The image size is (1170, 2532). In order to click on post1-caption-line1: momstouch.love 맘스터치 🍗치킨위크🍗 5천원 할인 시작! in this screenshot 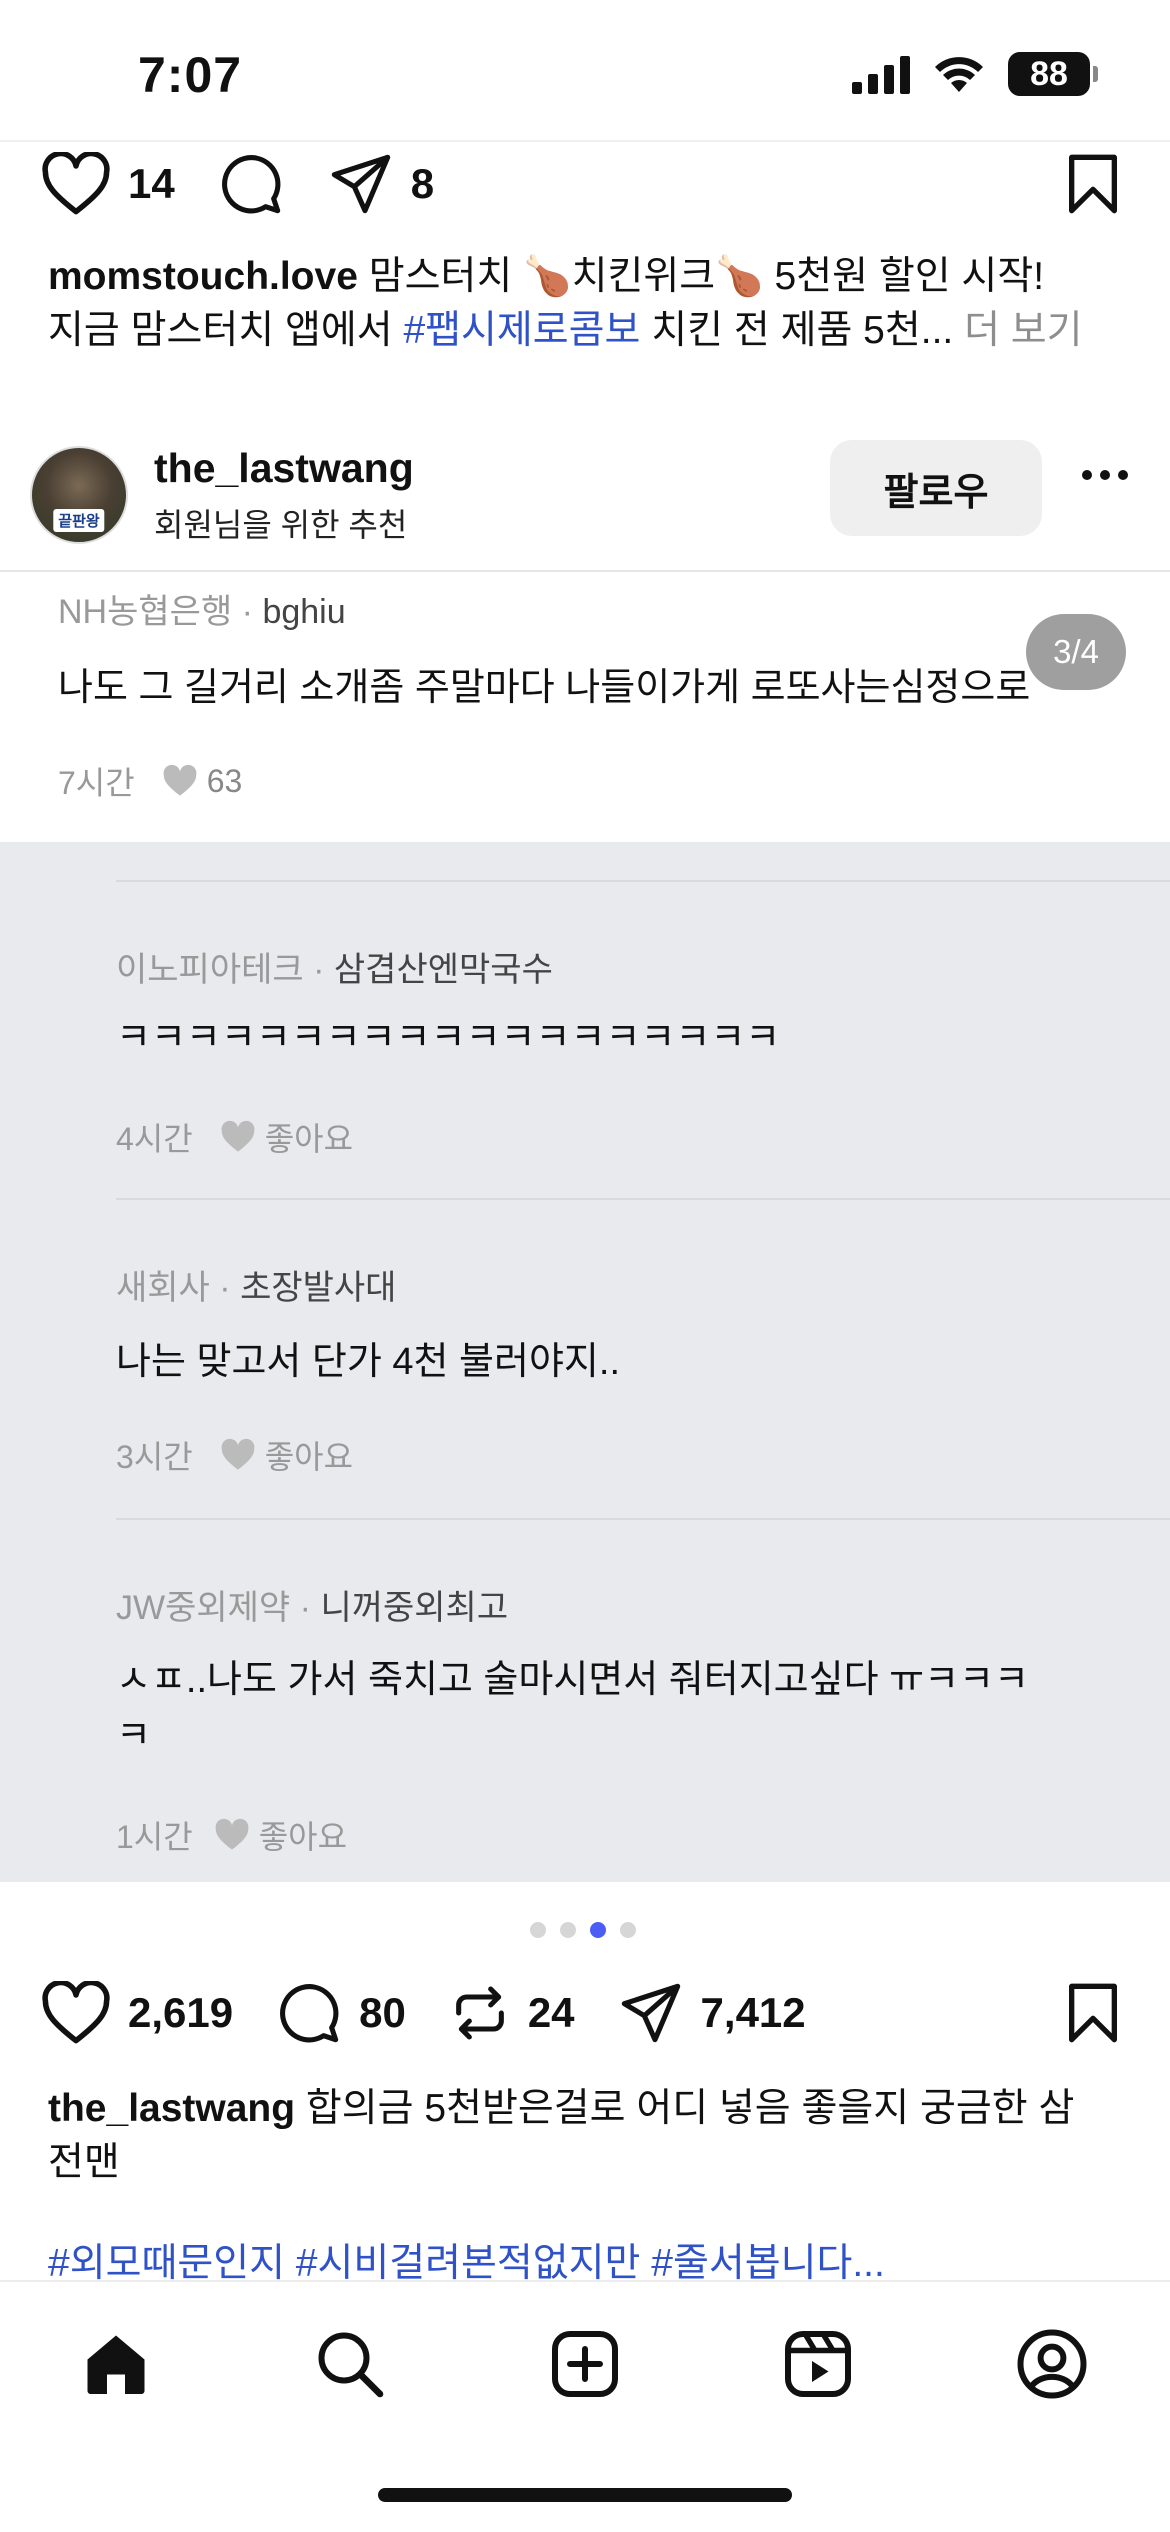, I will do `click(579, 277)`.